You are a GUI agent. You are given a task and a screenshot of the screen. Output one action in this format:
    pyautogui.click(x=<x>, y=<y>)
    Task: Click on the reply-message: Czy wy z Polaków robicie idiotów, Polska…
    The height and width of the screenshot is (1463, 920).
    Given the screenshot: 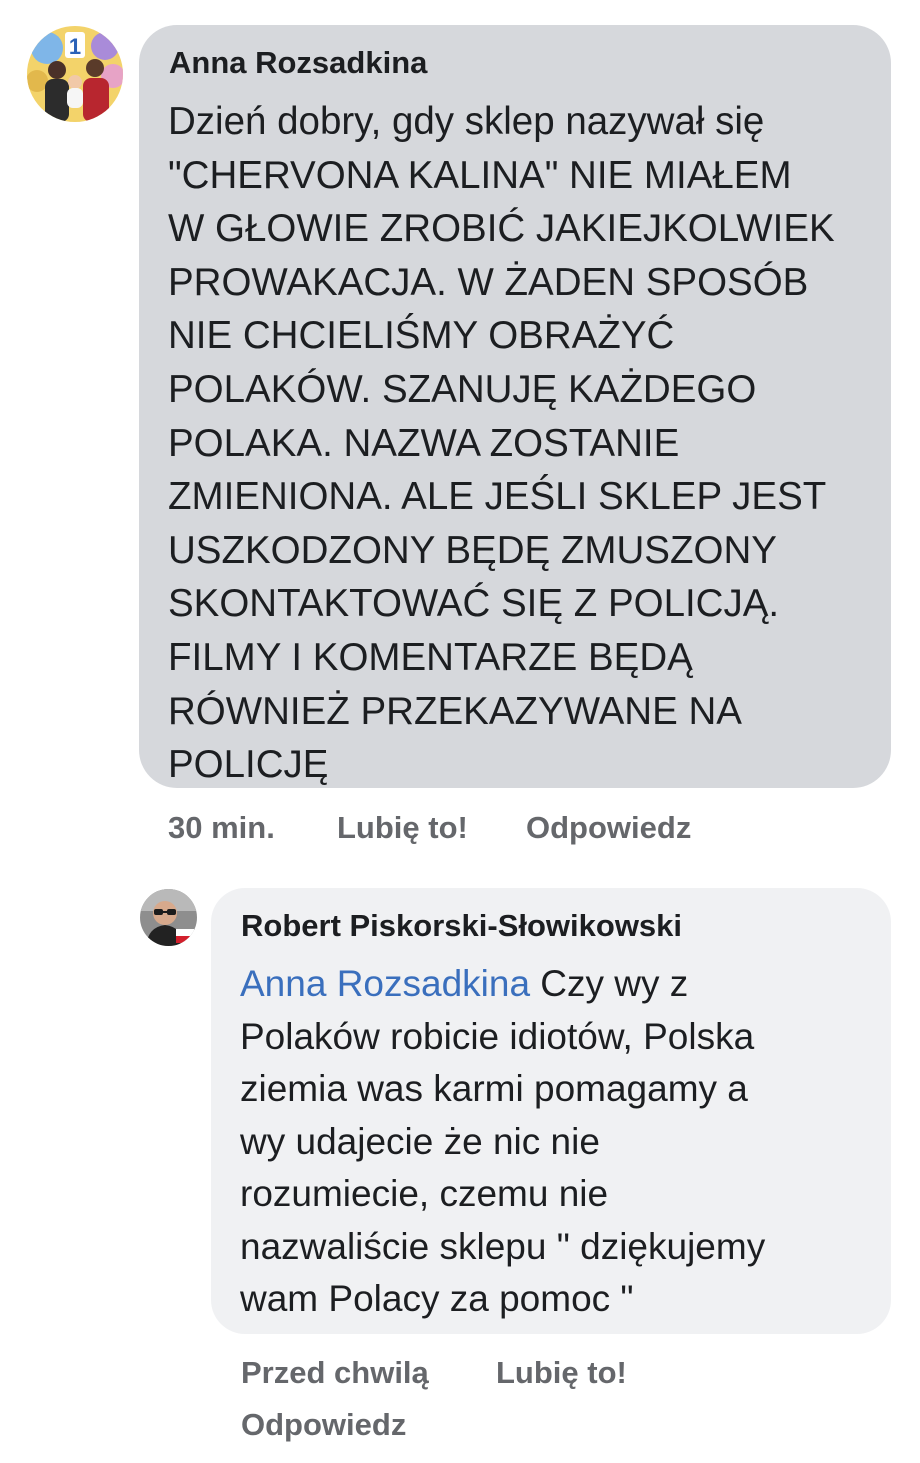 What is the action you would take?
    pyautogui.click(x=503, y=1141)
    